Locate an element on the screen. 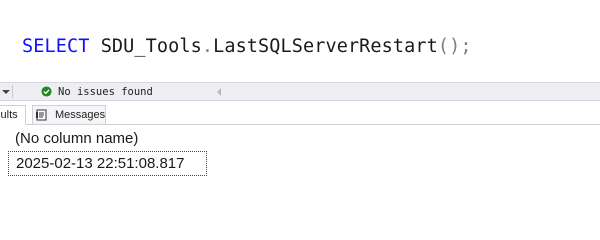 Image resolution: width=600 pixels, height=240 pixels. check-circle-icon is located at coordinates (46, 91).